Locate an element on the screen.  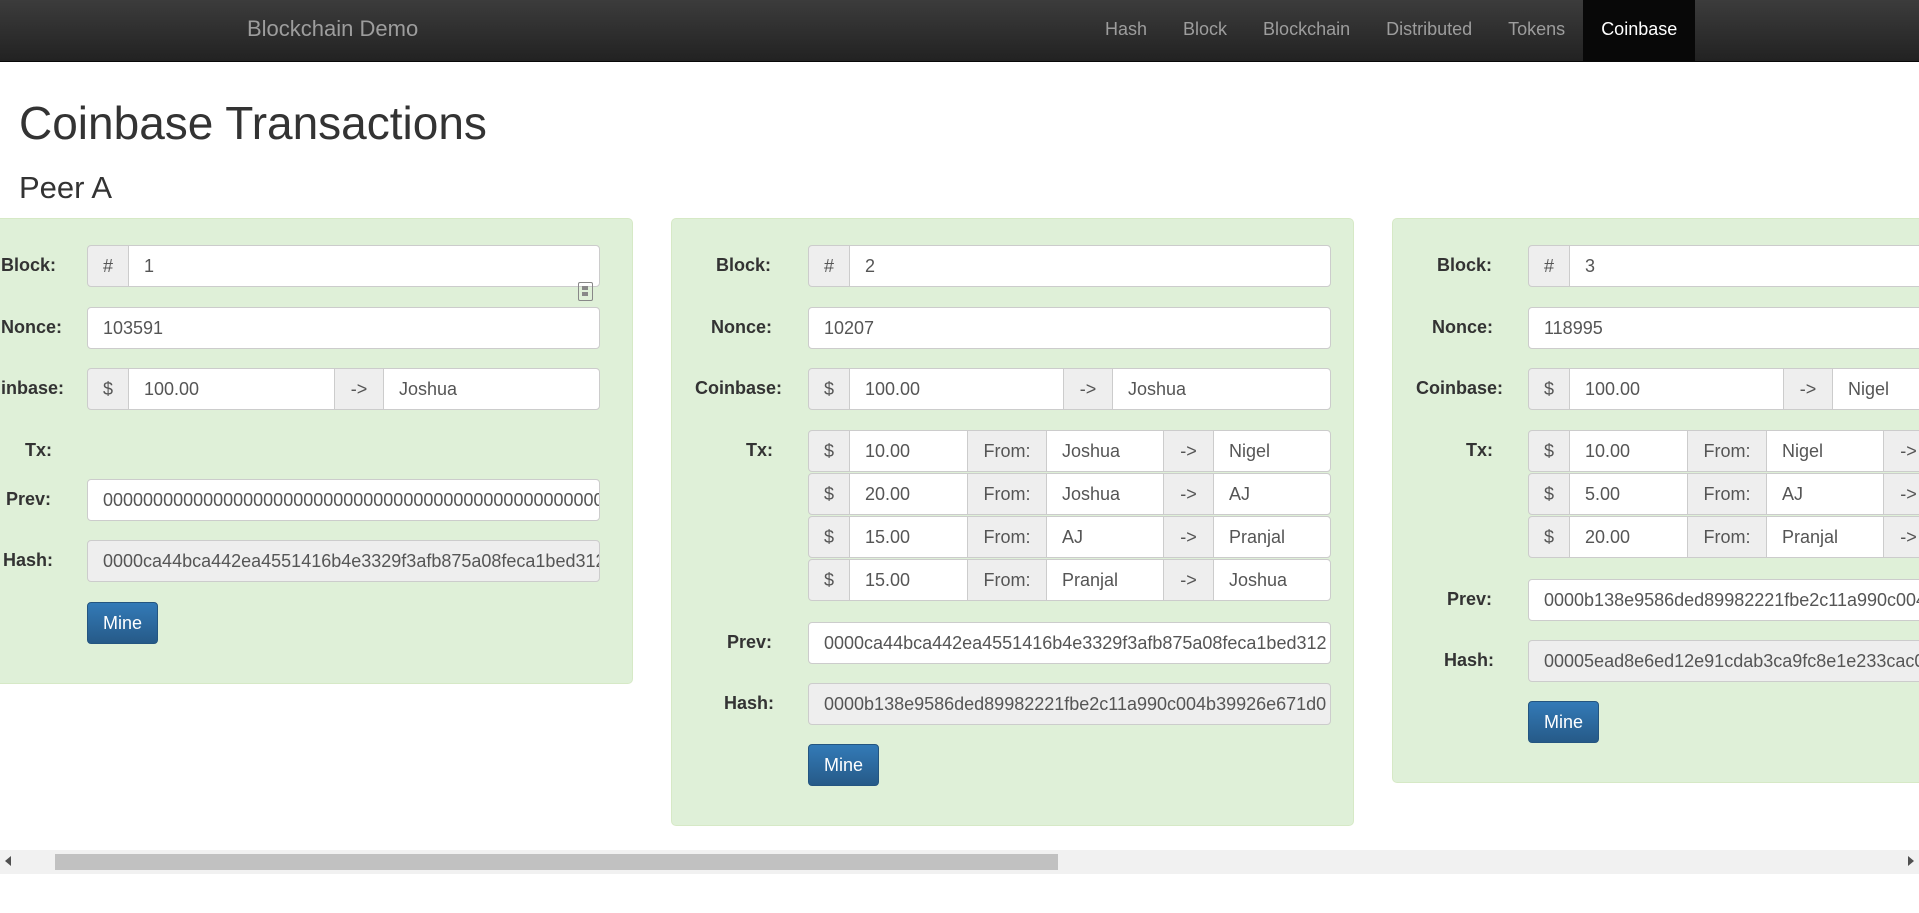
hash-output: 00005ead8e6ed12e91cdab3ca9fc8e1e233cac04 is located at coordinates (1723, 661).